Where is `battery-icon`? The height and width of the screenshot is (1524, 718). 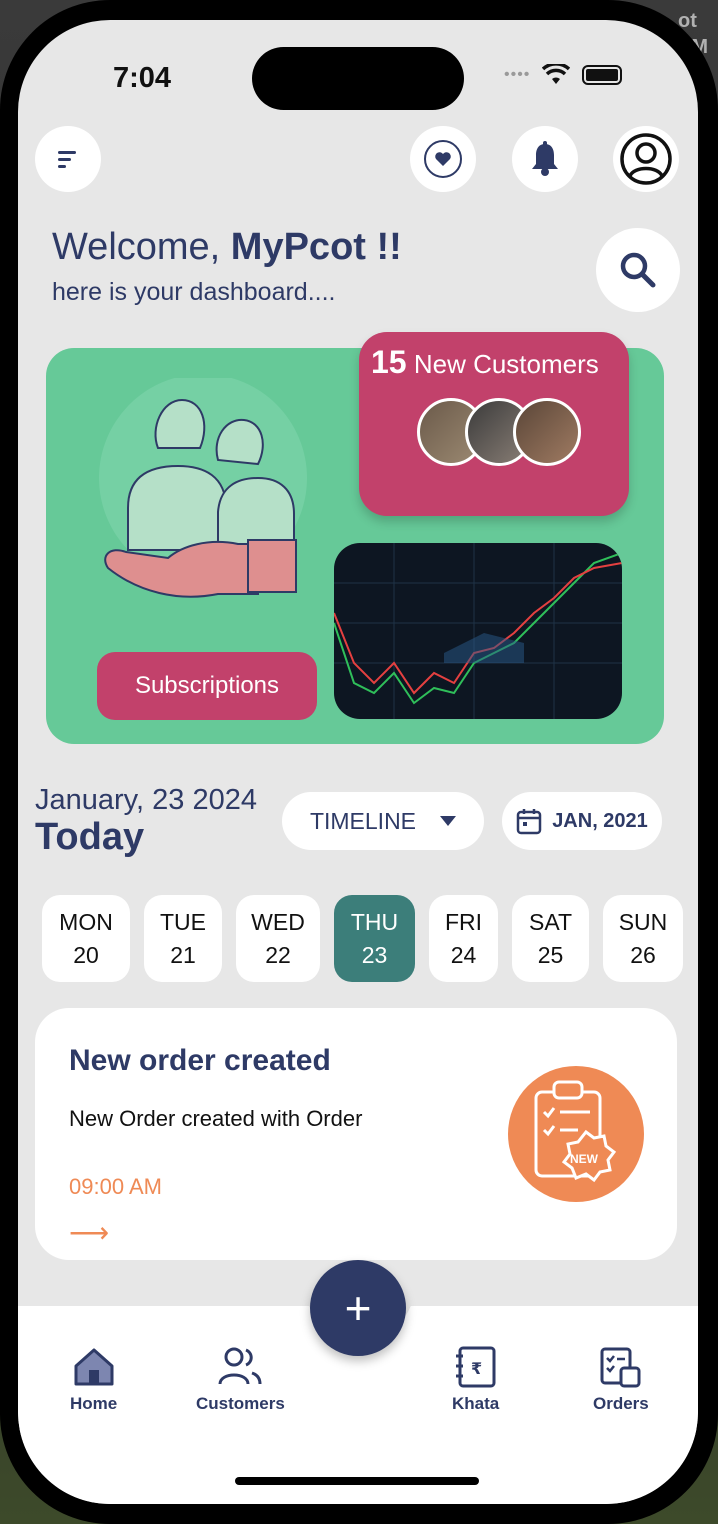 battery-icon is located at coordinates (602, 75).